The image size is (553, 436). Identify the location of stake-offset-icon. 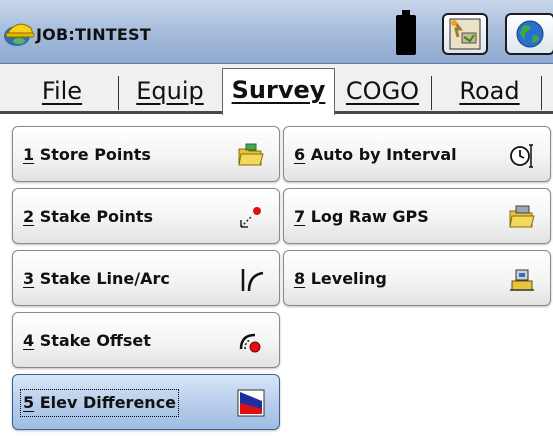
(250, 343).